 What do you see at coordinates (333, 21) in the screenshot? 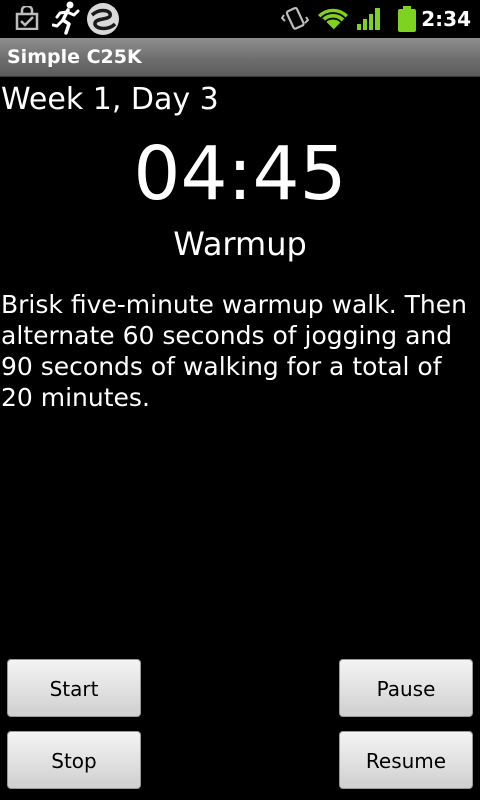
I see `wifi-icon` at bounding box center [333, 21].